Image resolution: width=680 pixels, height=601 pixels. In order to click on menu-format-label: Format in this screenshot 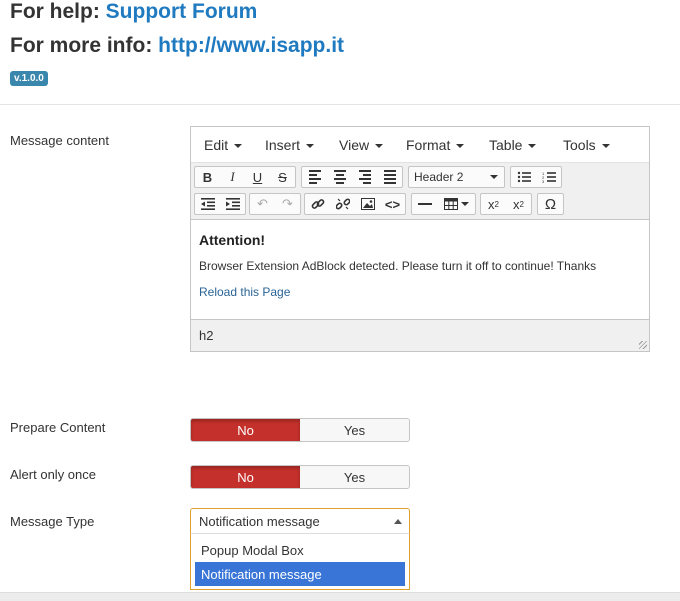, I will do `click(428, 145)`.